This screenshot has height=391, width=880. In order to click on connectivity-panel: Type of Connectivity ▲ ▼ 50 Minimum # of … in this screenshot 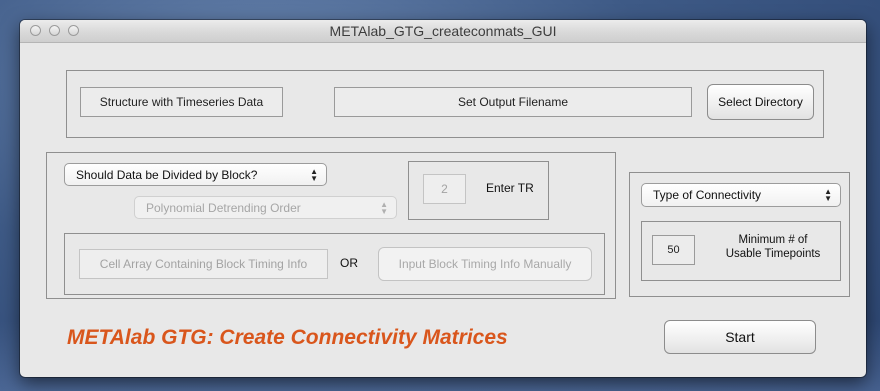, I will do `click(739, 234)`.